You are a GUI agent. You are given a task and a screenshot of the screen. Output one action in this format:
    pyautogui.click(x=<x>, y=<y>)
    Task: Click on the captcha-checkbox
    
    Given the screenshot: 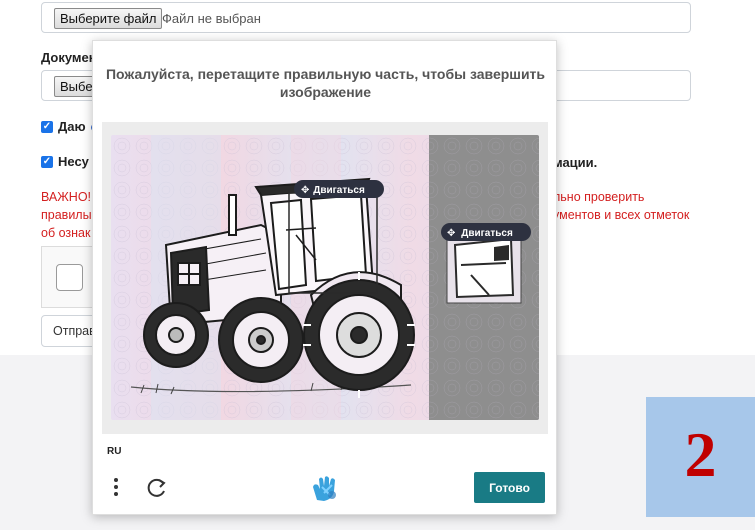 What is the action you would take?
    pyautogui.click(x=69, y=277)
    